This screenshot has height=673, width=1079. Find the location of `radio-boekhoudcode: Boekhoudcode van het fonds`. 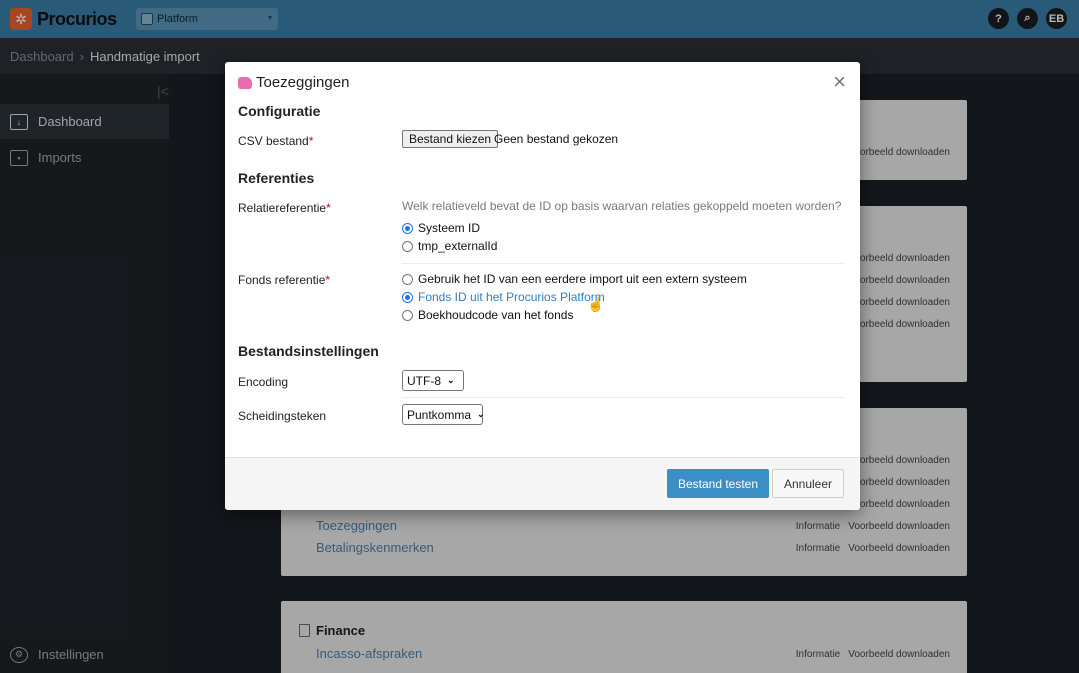

radio-boekhoudcode: Boekhoudcode van het fonds is located at coordinates (487, 315).